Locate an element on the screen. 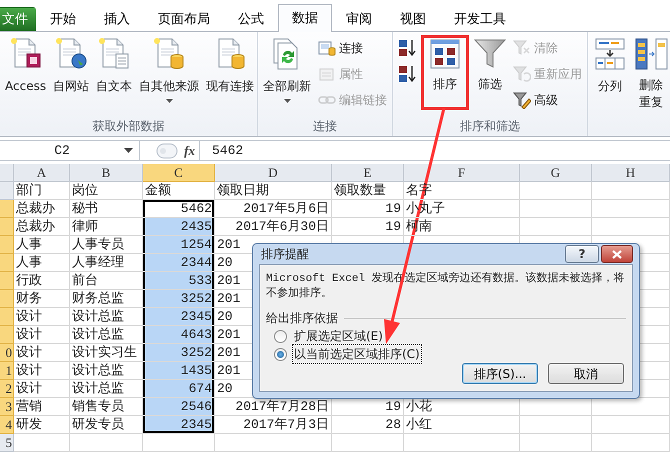  group-label: 获取外部数据 is located at coordinates (129, 126).